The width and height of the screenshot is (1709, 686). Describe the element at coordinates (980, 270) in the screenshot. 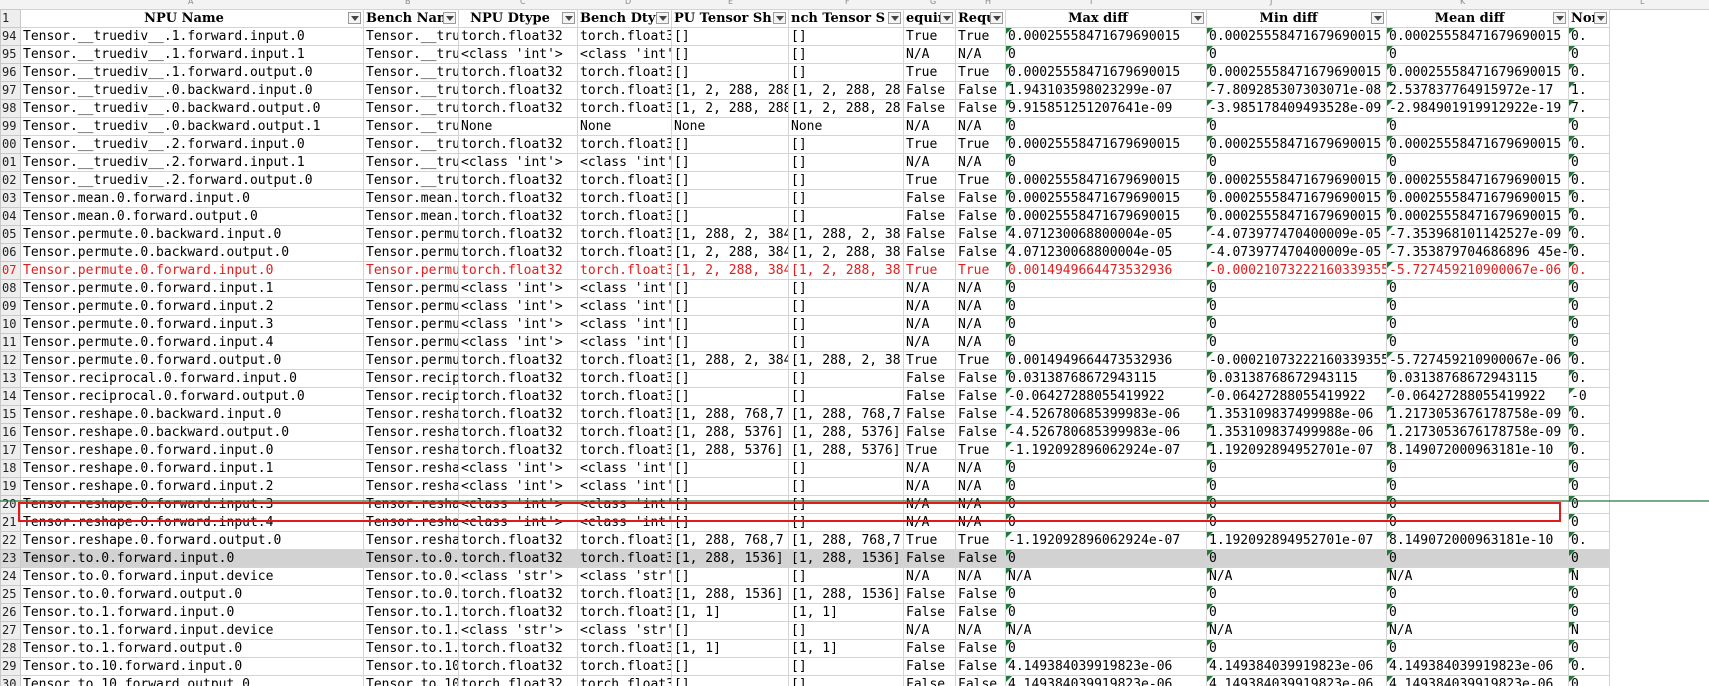

I see `table-cell: True` at that location.